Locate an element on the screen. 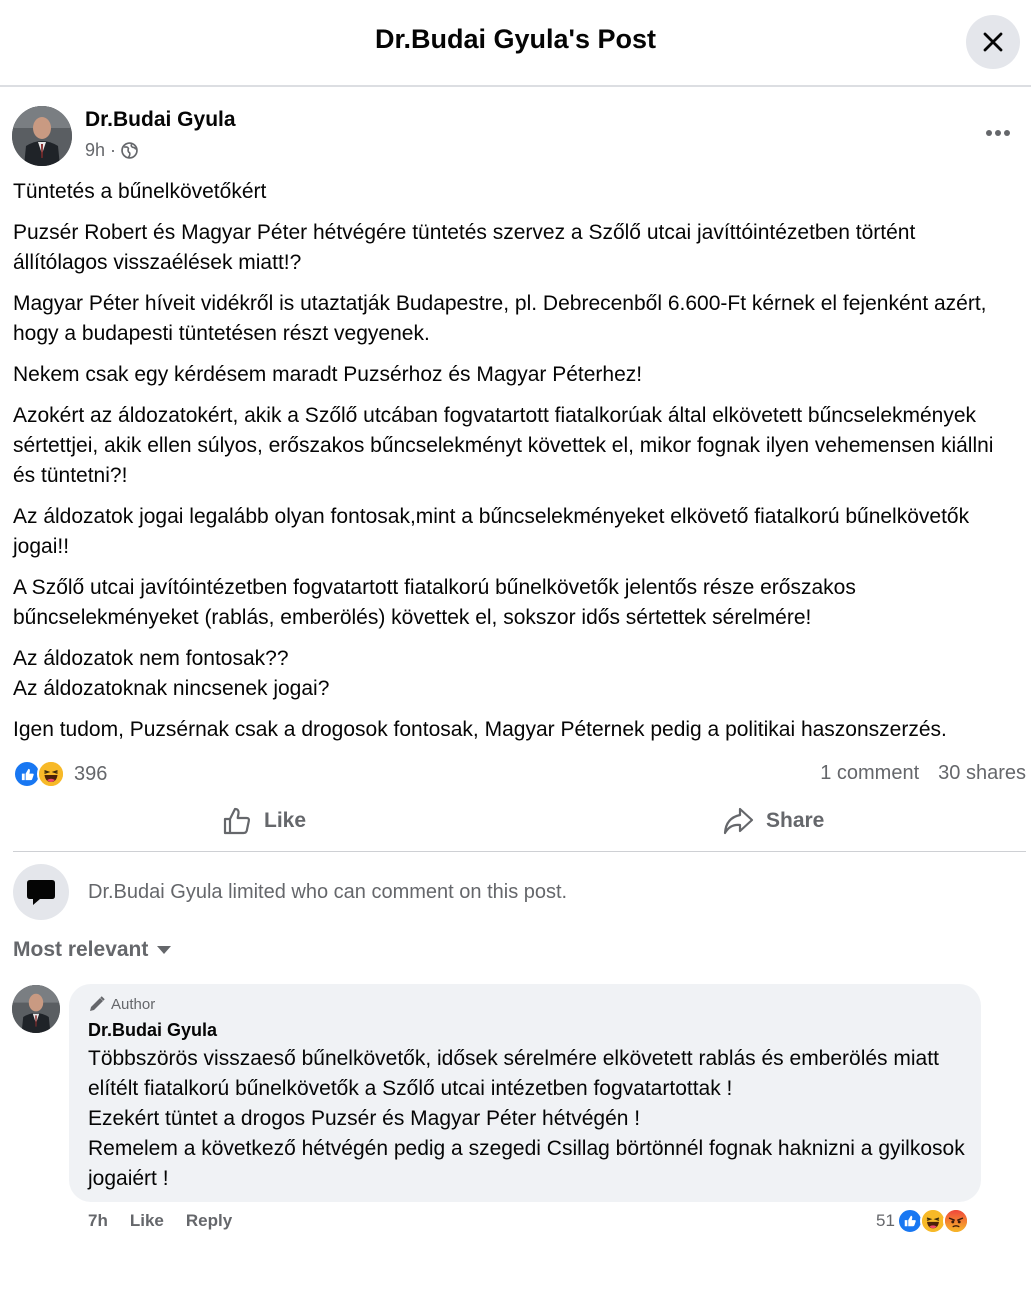 This screenshot has height=1314, width=1031. author-badge: Author is located at coordinates (121, 1004).